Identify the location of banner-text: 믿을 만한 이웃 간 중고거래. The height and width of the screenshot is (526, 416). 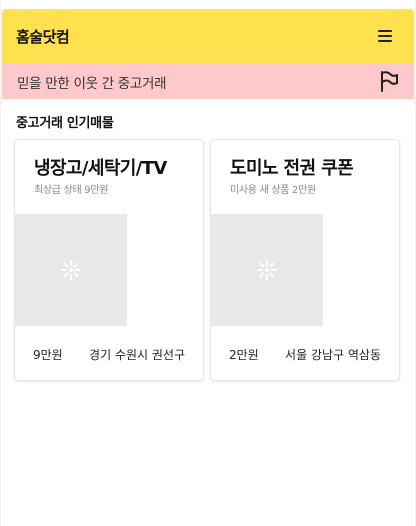
(92, 84).